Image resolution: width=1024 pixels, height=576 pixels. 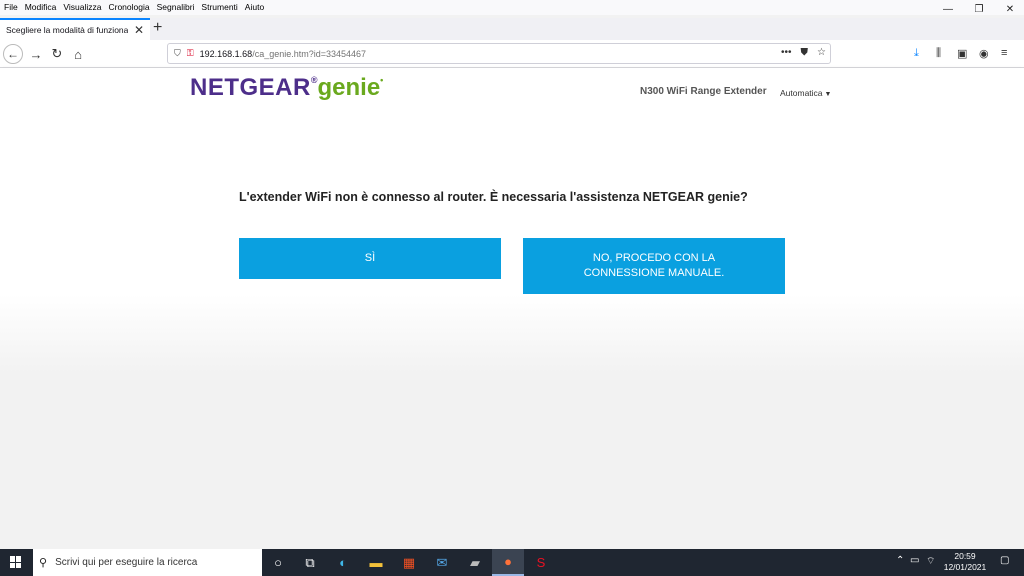 What do you see at coordinates (786, 52) in the screenshot?
I see `page-actions-icon: •••` at bounding box center [786, 52].